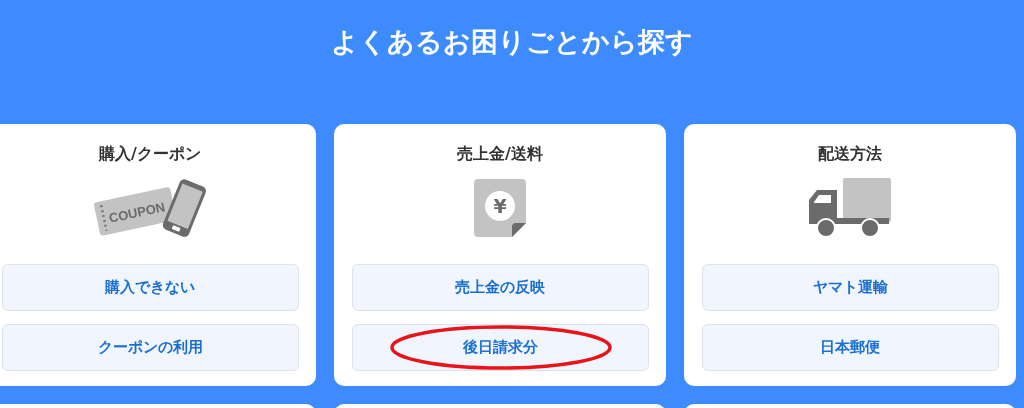 The width and height of the screenshot is (1024, 408). Describe the element at coordinates (500, 154) in the screenshot. I see `card-title: 売上金/送料` at that location.